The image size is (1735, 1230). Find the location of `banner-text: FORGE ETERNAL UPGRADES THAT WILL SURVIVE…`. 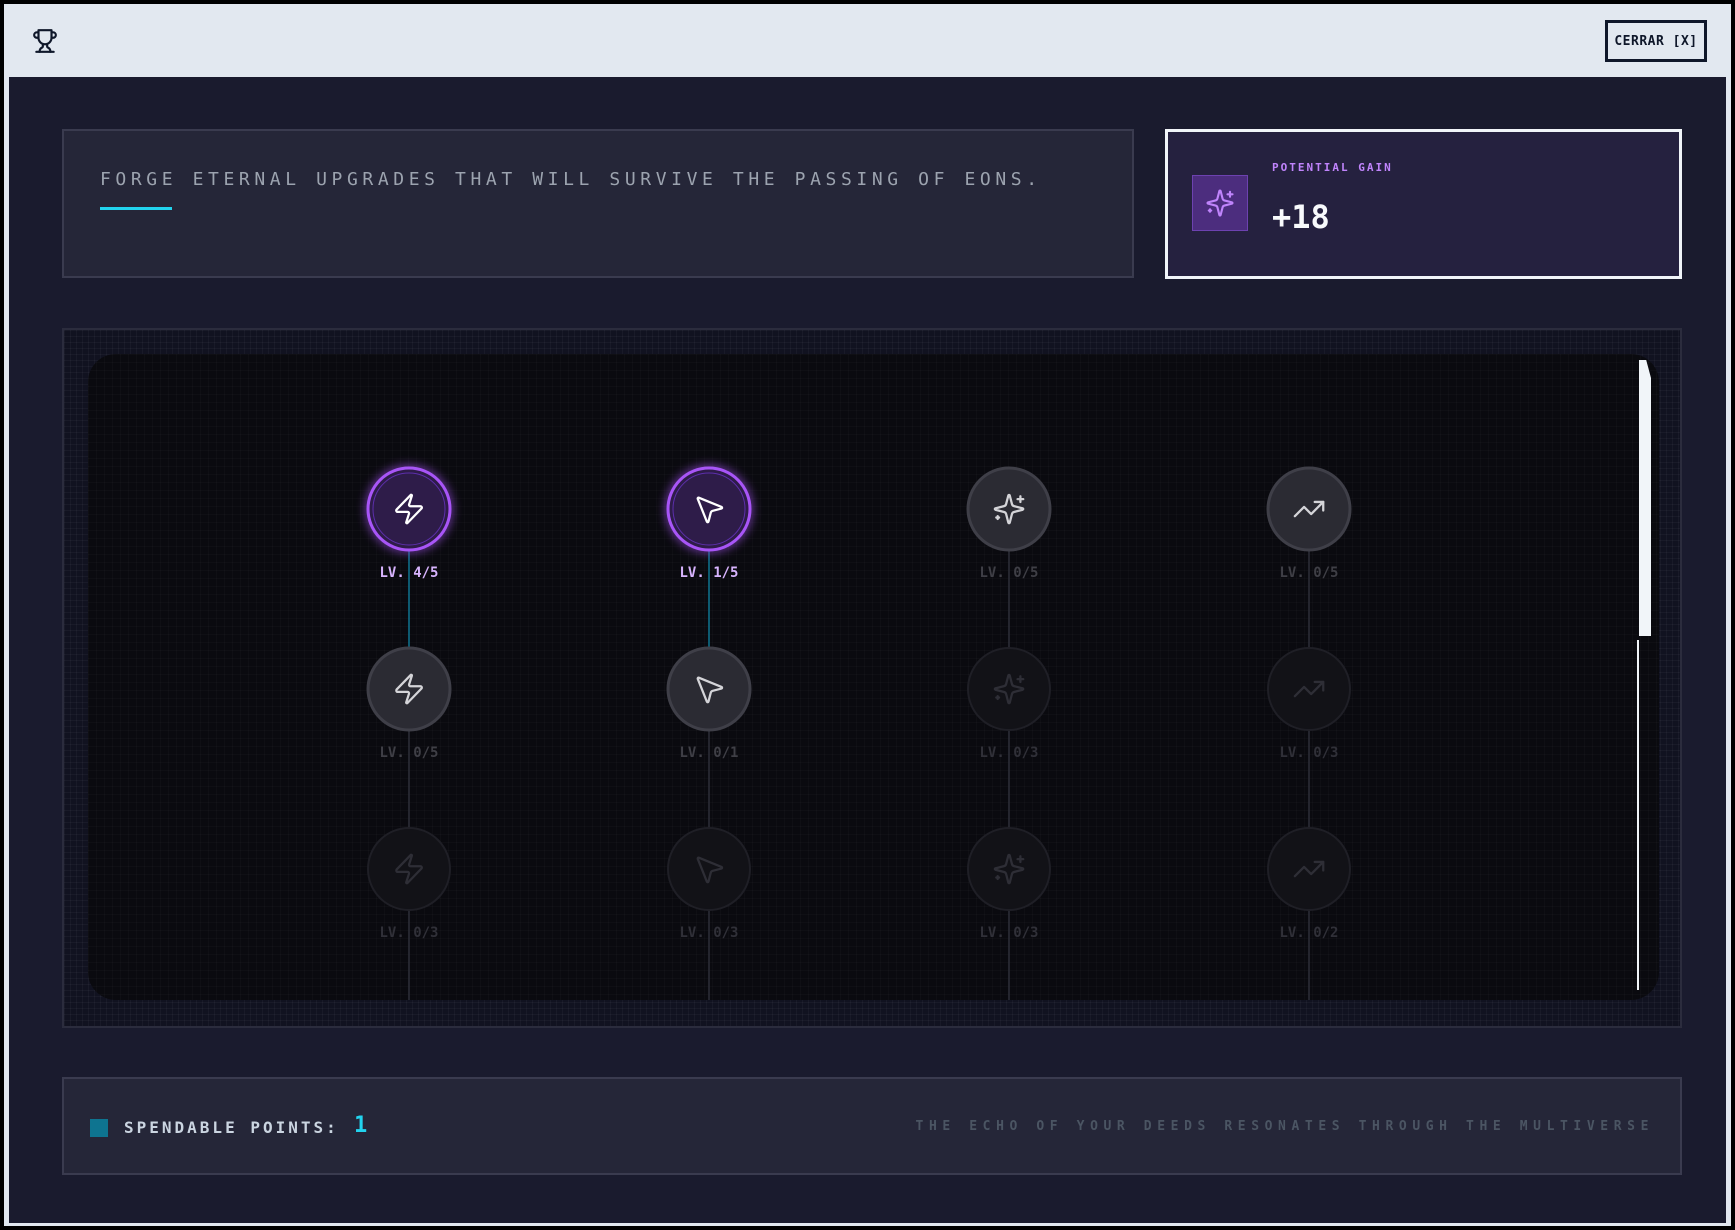

banner-text: FORGE ETERNAL UPGRADES THAT WILL SURVIVE… is located at coordinates (571, 179).